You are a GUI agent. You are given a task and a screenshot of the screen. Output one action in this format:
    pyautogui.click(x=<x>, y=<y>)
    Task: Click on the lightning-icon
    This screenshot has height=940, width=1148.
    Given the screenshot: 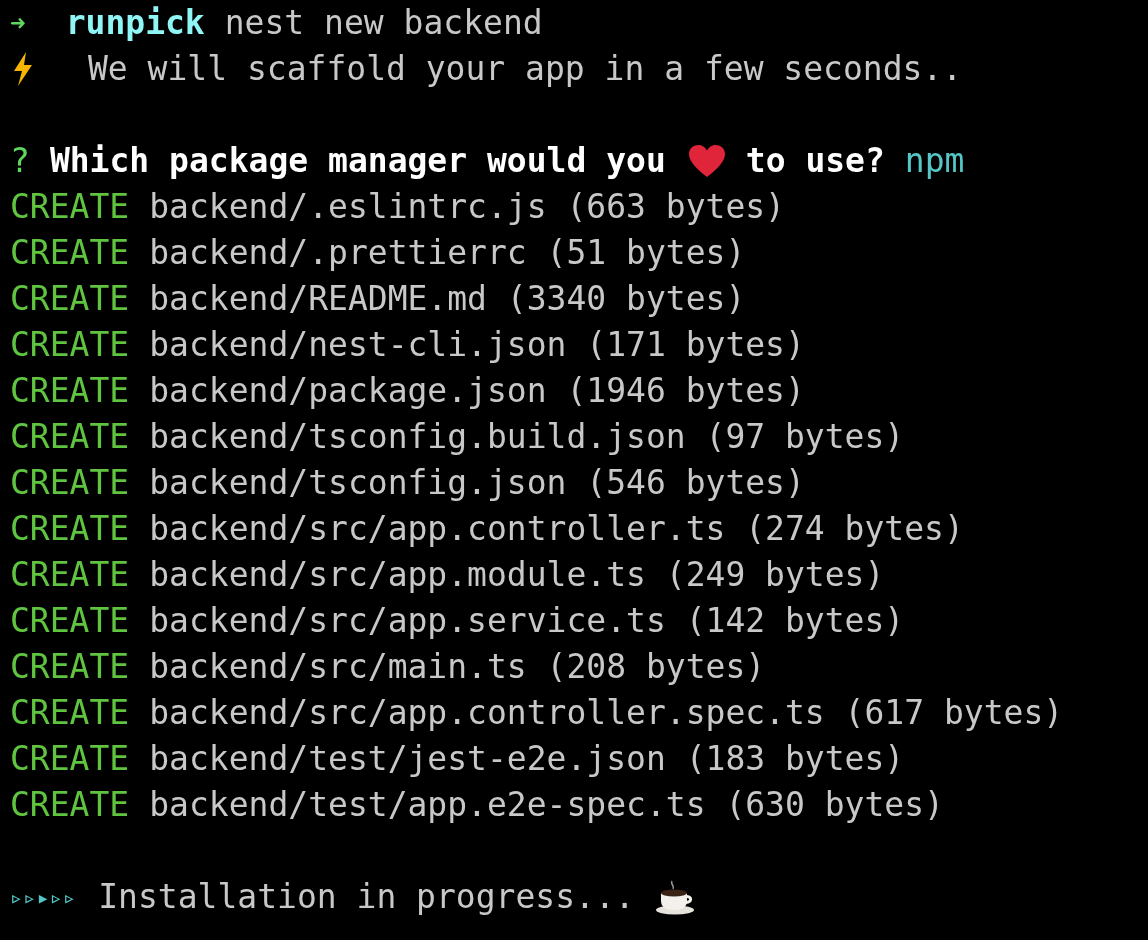 What is the action you would take?
    pyautogui.click(x=23, y=69)
    